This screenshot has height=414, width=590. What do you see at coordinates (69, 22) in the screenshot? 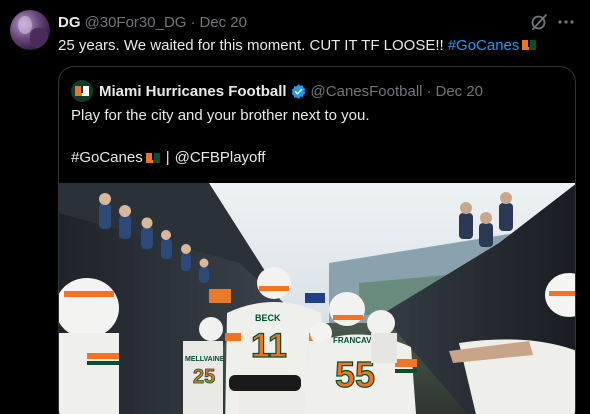
I see `author-name: DG` at bounding box center [69, 22].